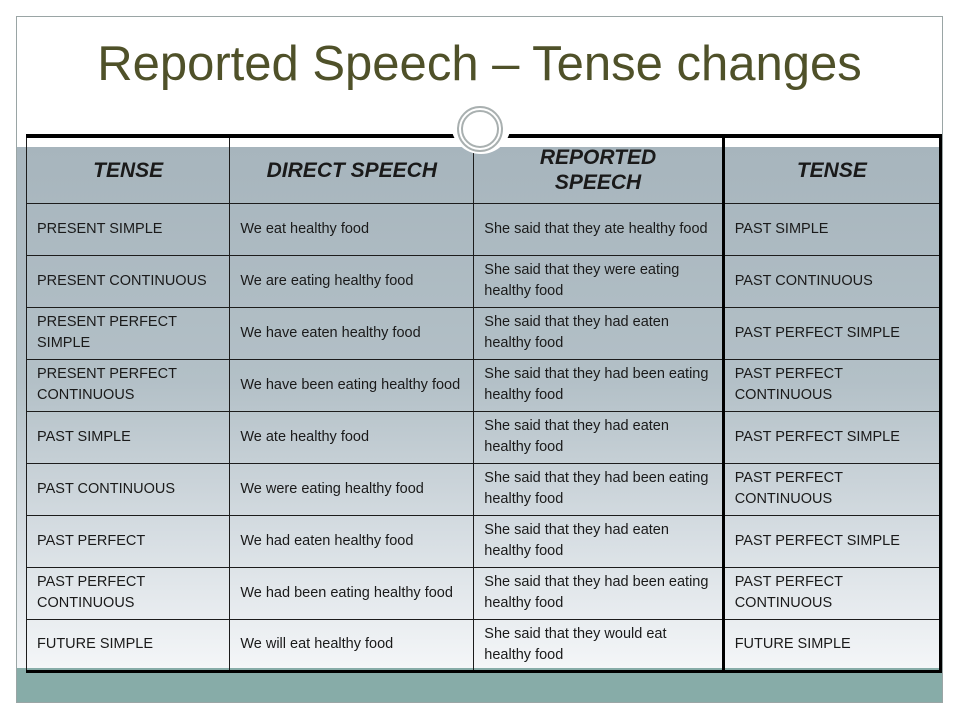 The image size is (960, 720). Describe the element at coordinates (128, 437) in the screenshot. I see `cell-tense: PAST SIMPLE` at that location.